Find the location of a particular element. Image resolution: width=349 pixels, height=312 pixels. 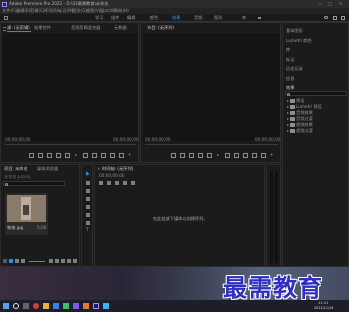

menu-sequence: 序列(S) is located at coordinates (51, 10).